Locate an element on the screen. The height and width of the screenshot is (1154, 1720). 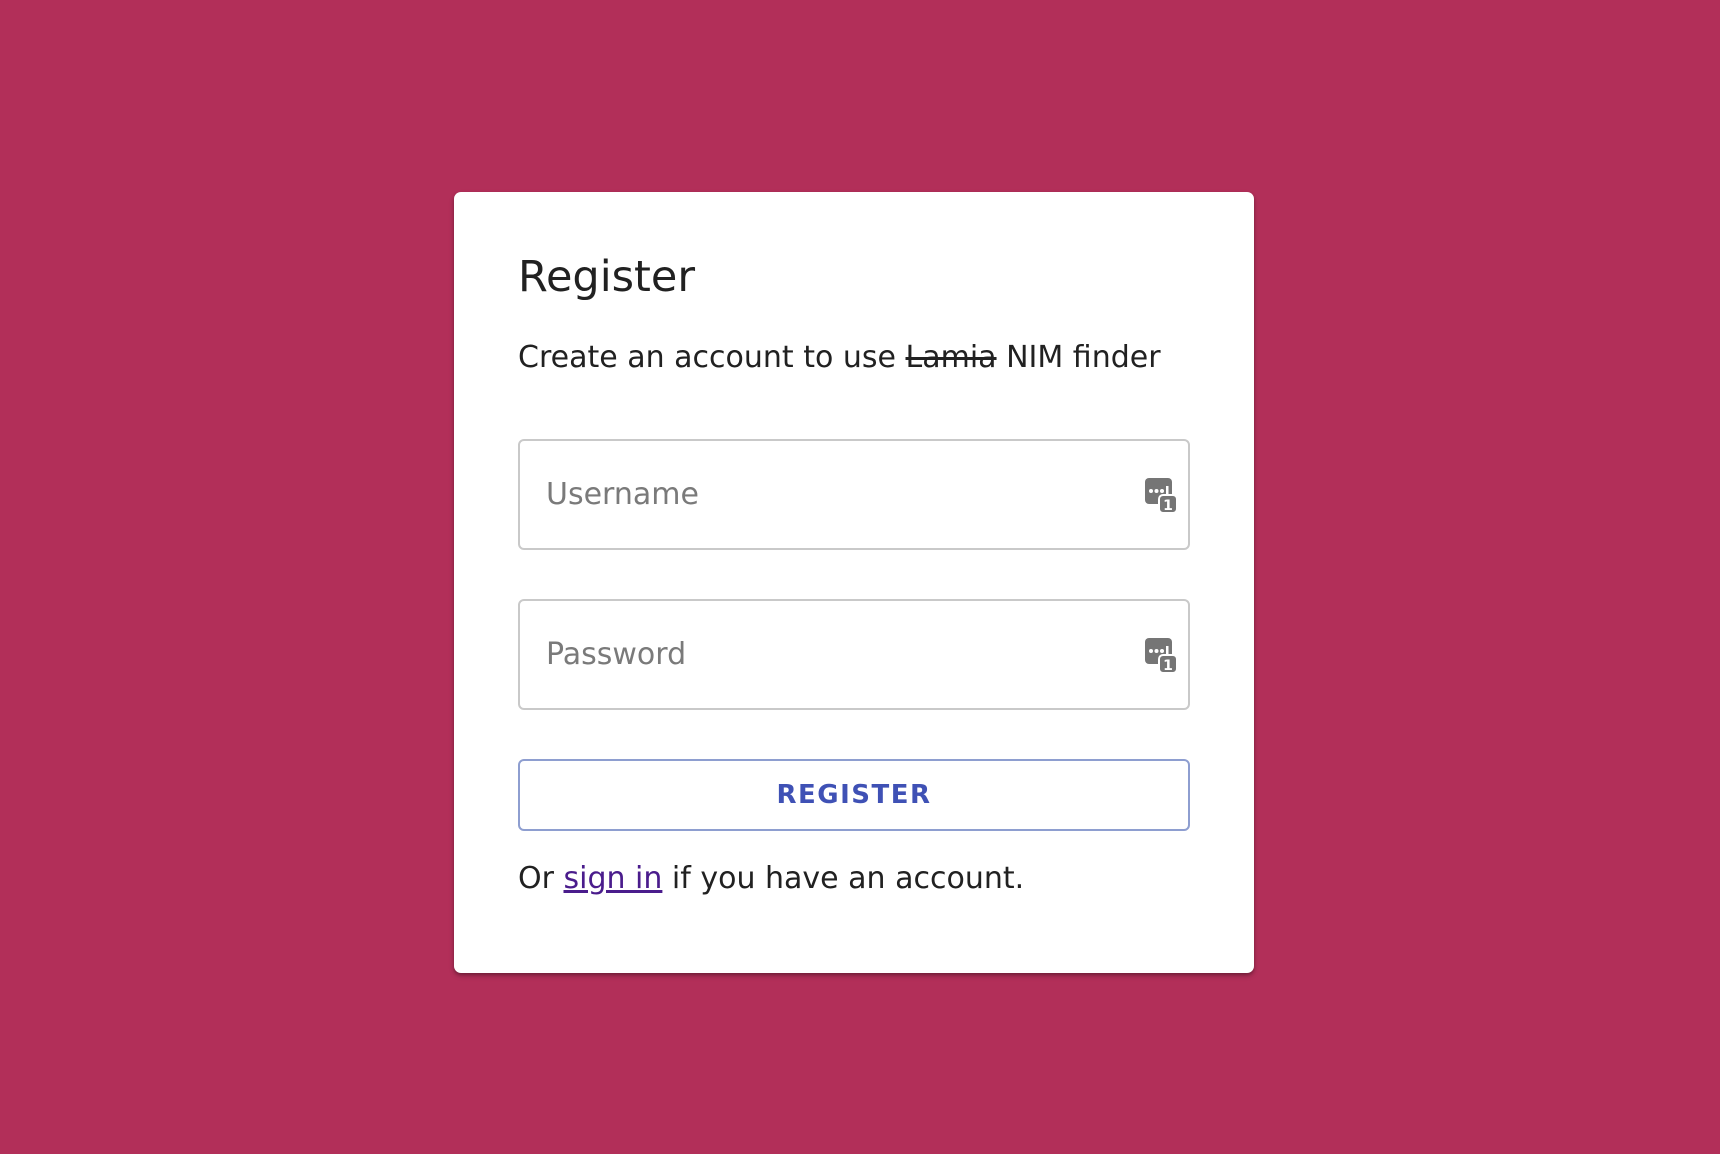
password-input is located at coordinates (854, 654).